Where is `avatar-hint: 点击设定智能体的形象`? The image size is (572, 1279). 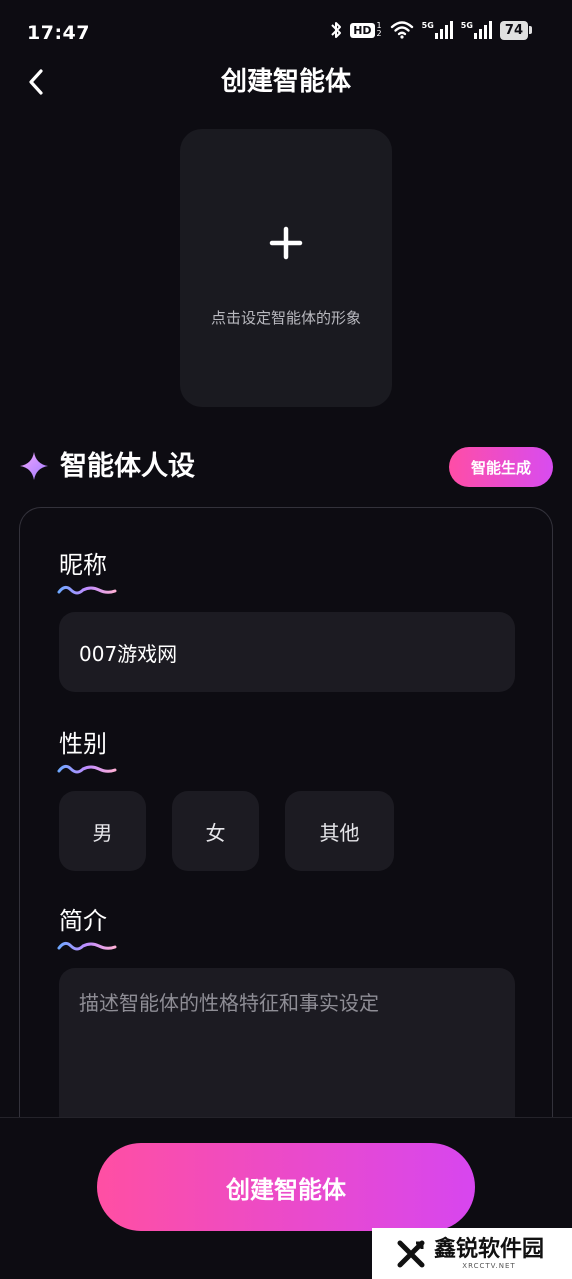
avatar-hint: 点击设定智能体的形象 is located at coordinates (285, 318).